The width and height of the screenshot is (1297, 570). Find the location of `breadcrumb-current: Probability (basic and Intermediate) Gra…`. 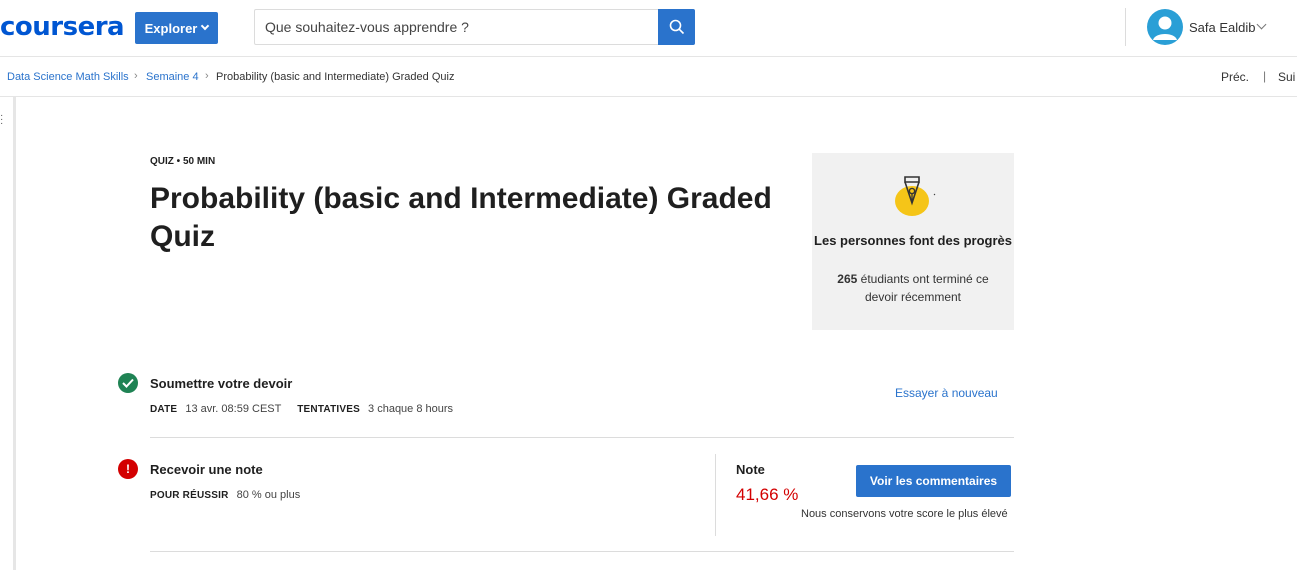

breadcrumb-current: Probability (basic and Intermediate) Gra… is located at coordinates (335, 77).